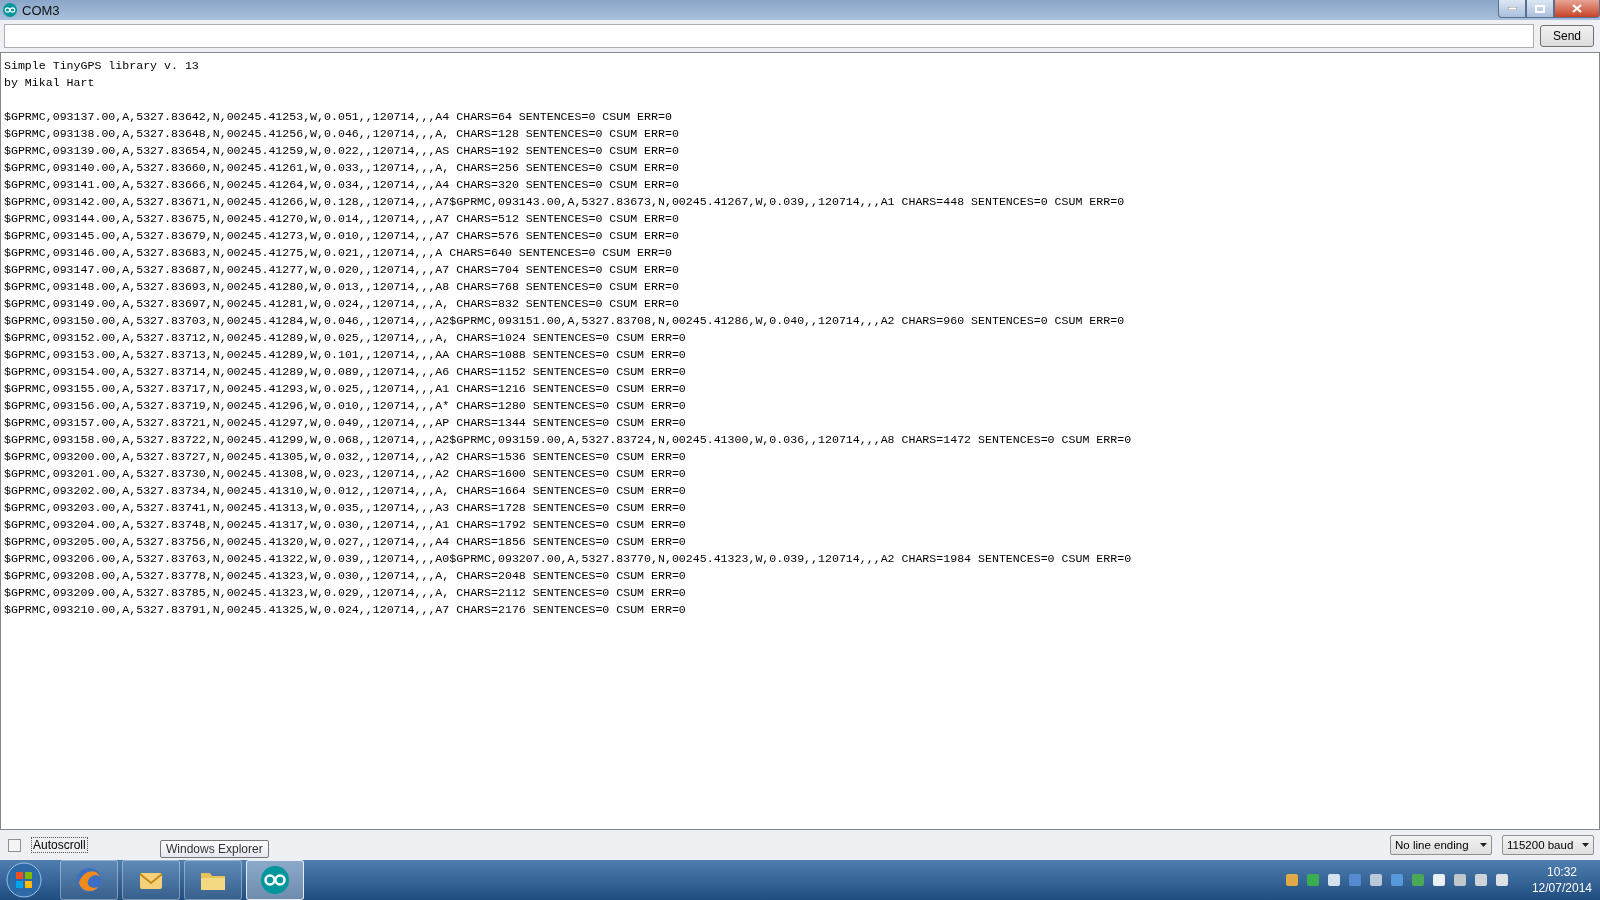 This screenshot has width=1600, height=900. Describe the element at coordinates (338, 117) in the screenshot. I see `output-line: $GPRMC,093137.00,A,5327.83642,N,00245.41253,W,0.051,,120714,,,A4 CHARS=64 SENTENCES=0 CSUM ERR=0` at that location.